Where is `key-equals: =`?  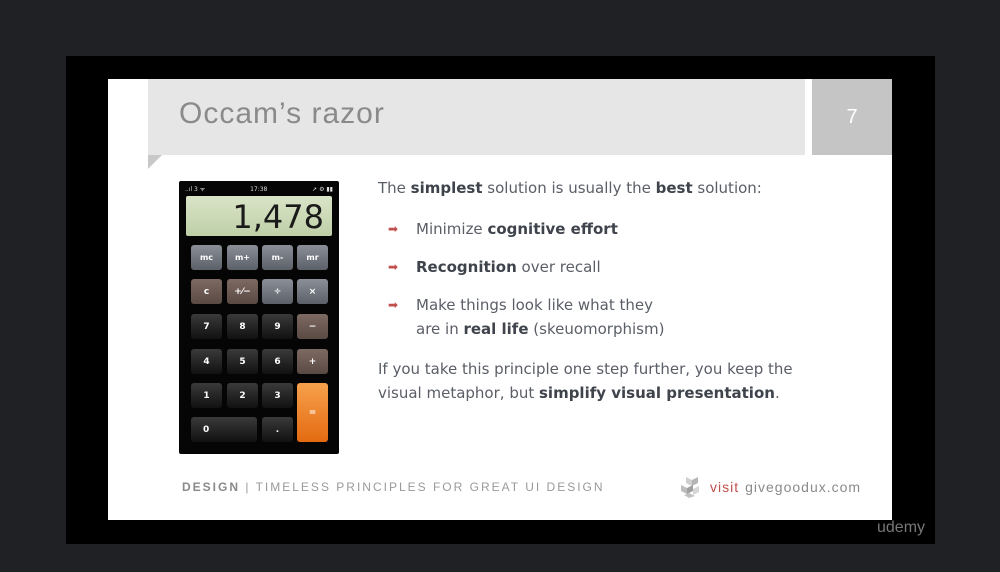
key-equals: = is located at coordinates (312, 412).